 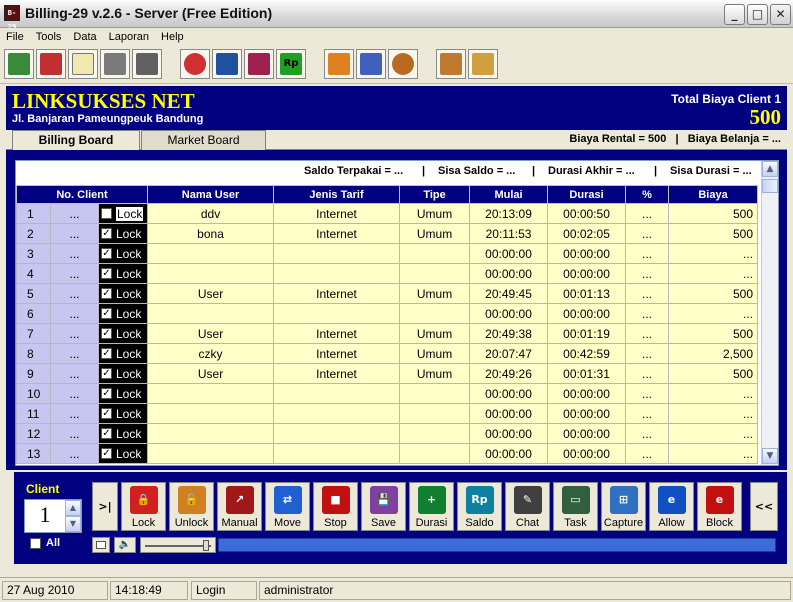 What do you see at coordinates (33, 213) in the screenshot?
I see `client-number-cell: 1` at bounding box center [33, 213].